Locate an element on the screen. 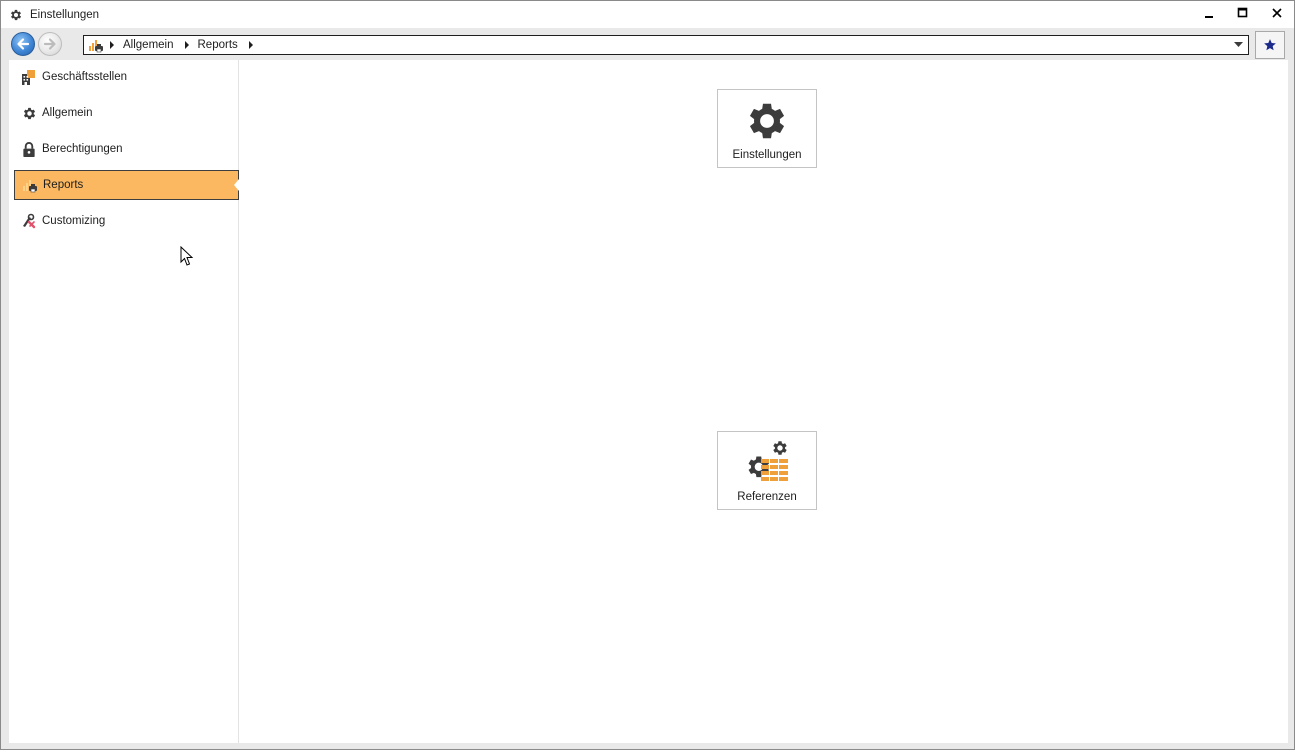  sidebar-item-label: Customizing is located at coordinates (74, 221).